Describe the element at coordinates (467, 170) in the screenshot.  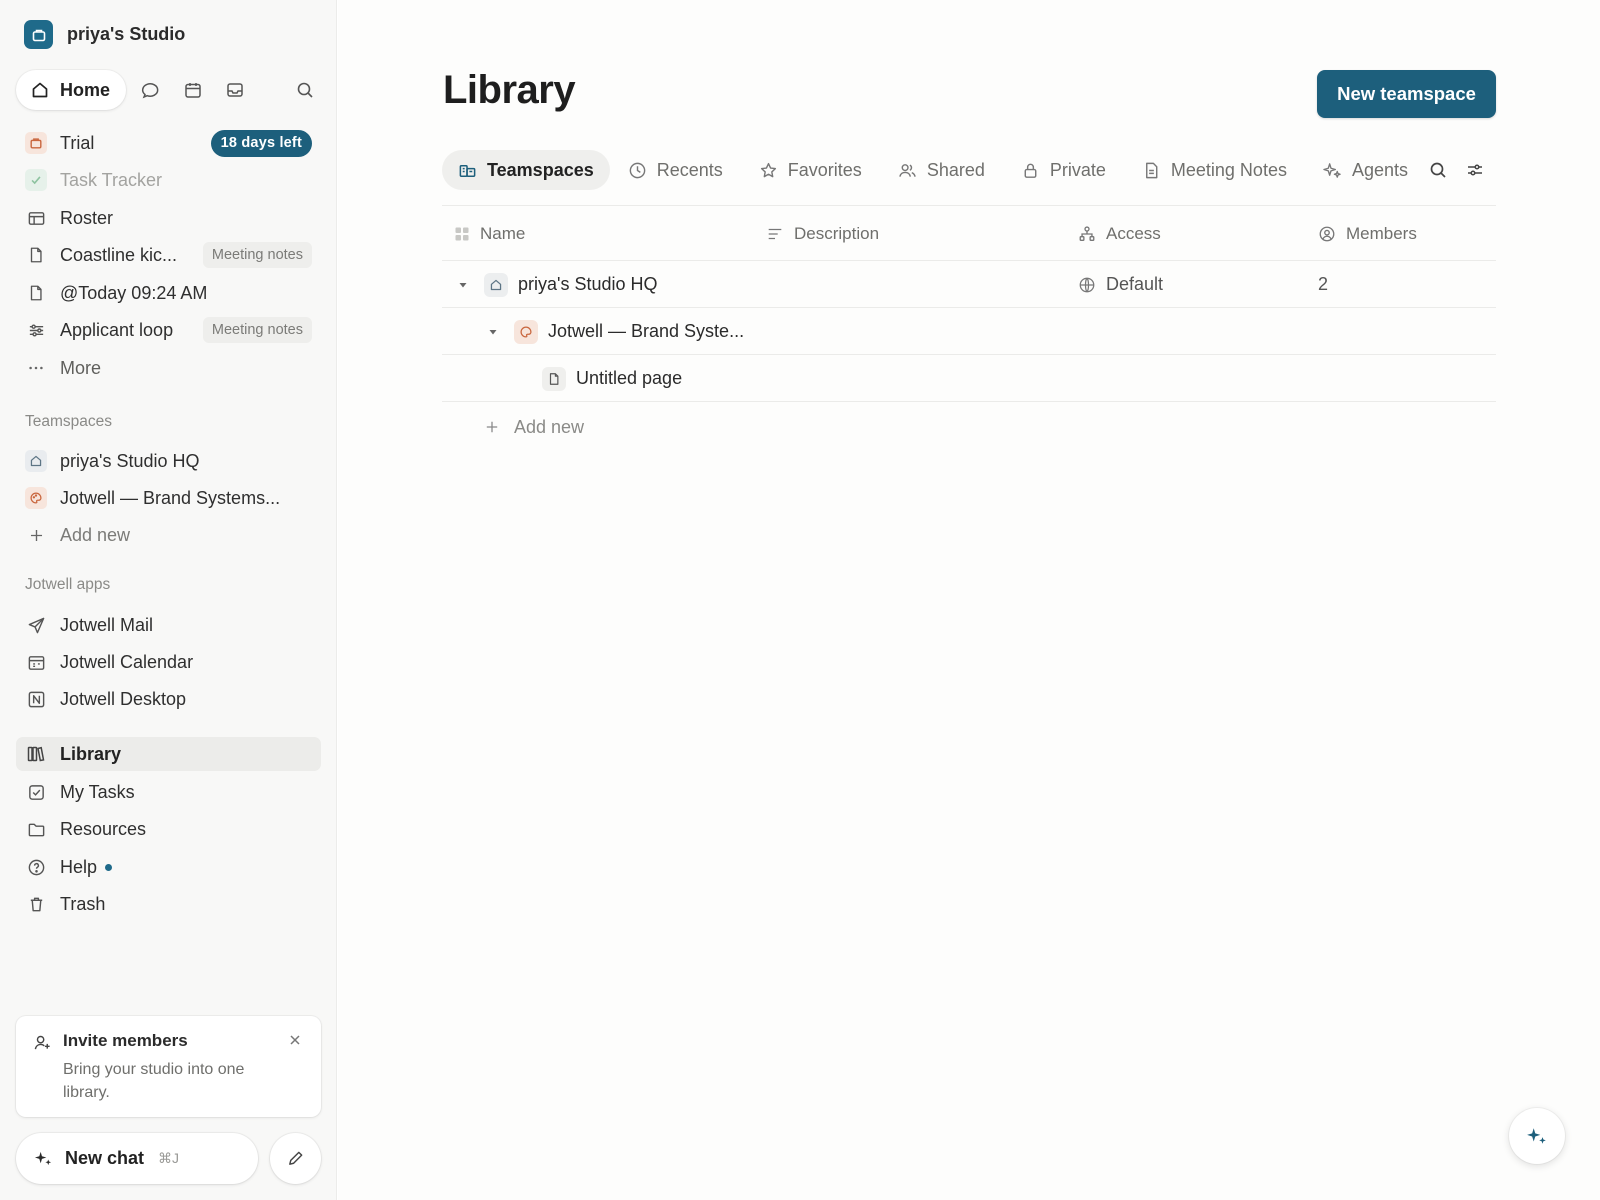
I see `teamspace-icon` at that location.